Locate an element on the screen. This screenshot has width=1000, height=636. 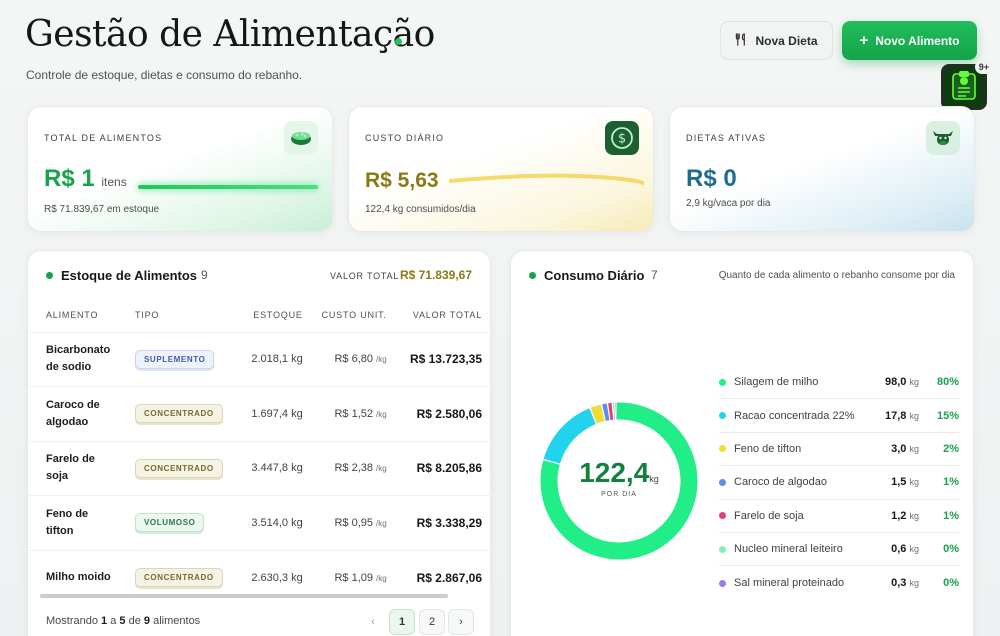
kpi-dietas-label: DIETAS ATIVAS is located at coordinates (726, 138).